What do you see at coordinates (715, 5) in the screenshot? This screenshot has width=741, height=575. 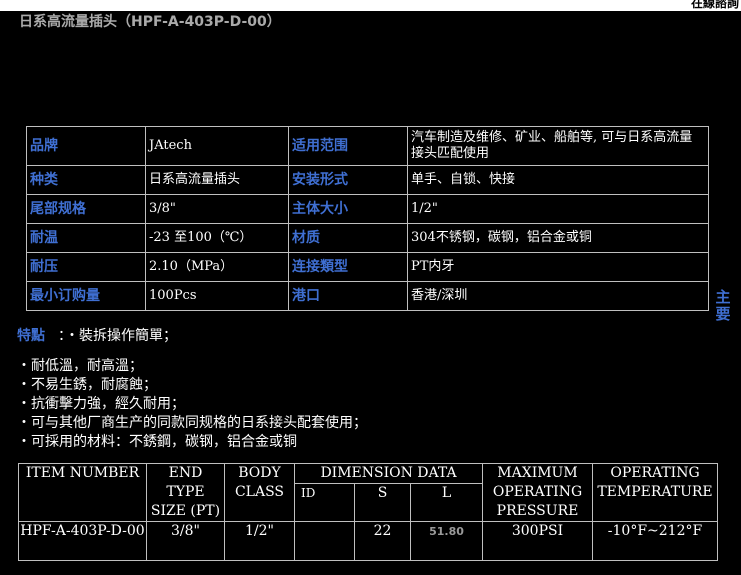 I see `online-consult-link: 在線諮詢` at bounding box center [715, 5].